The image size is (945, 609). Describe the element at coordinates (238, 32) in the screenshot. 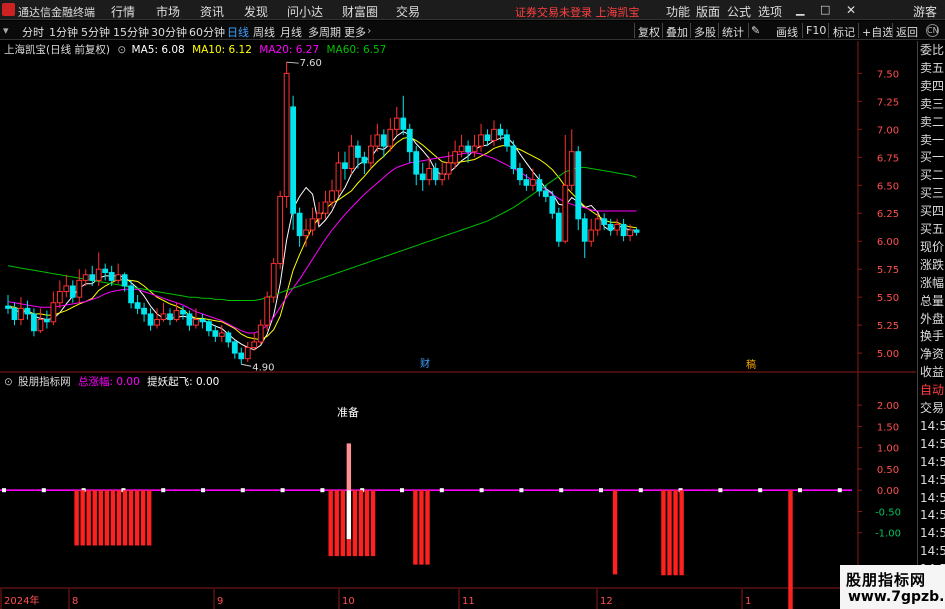

I see `period-day: 日线` at that location.